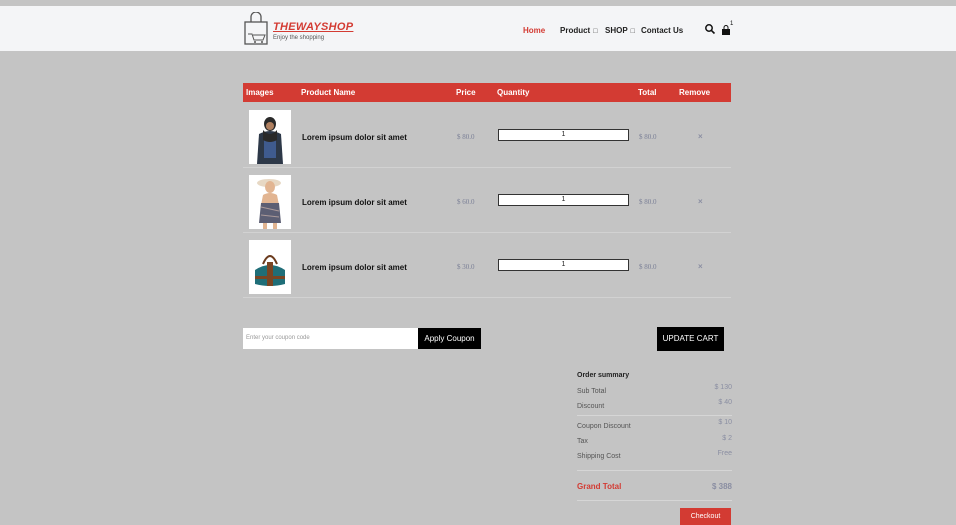 Image resolution: width=956 pixels, height=525 pixels. Describe the element at coordinates (724, 453) in the screenshot. I see `shipping-cost-value: Free` at that location.